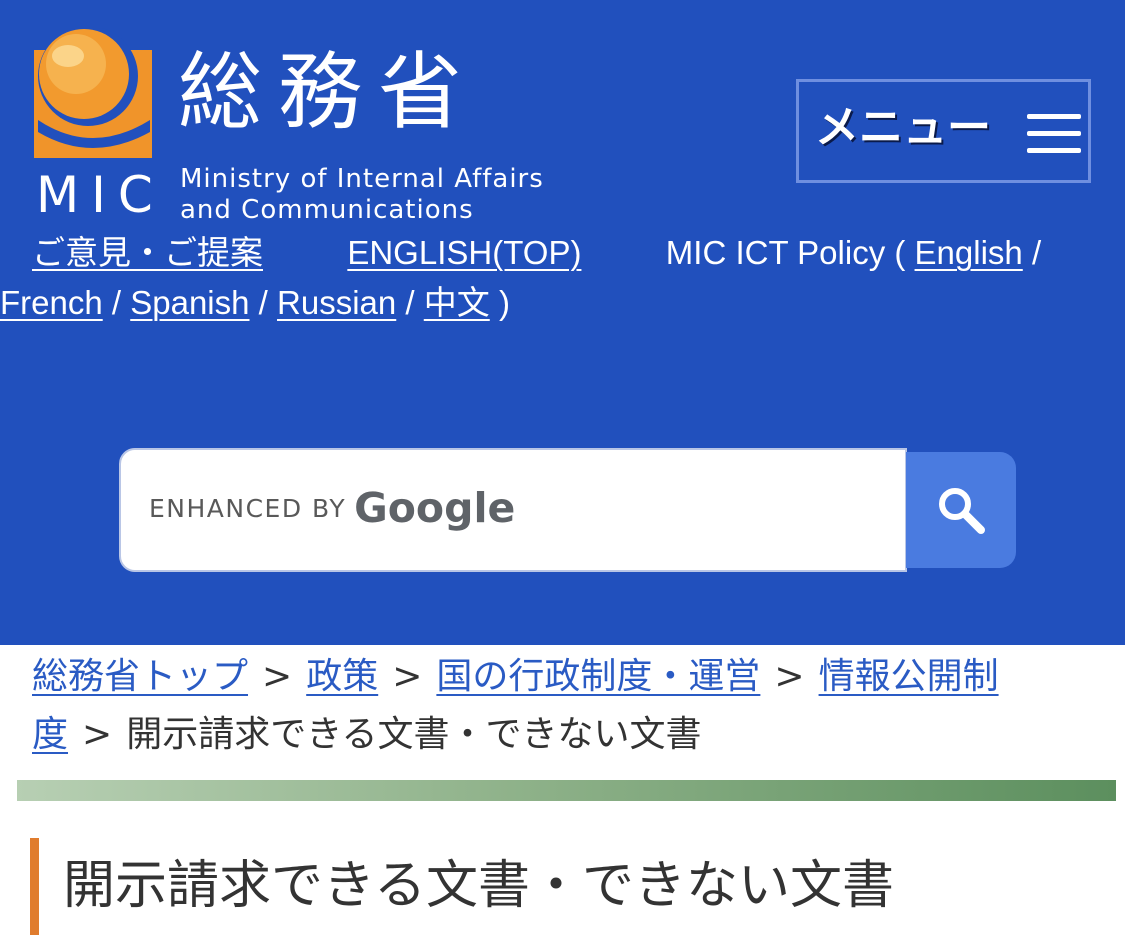 Image resolution: width=1125 pixels, height=935 pixels. I want to click on menu-button-label: メニュー, so click(903, 127).